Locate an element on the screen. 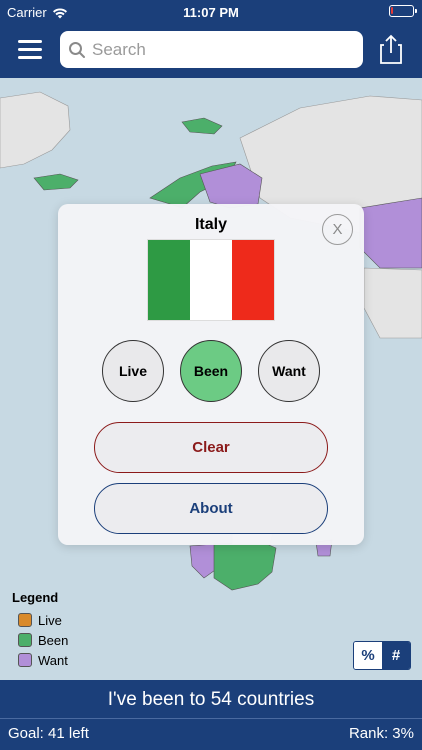 The width and height of the screenshot is (422, 750). legend-title: Legend is located at coordinates (35, 597).